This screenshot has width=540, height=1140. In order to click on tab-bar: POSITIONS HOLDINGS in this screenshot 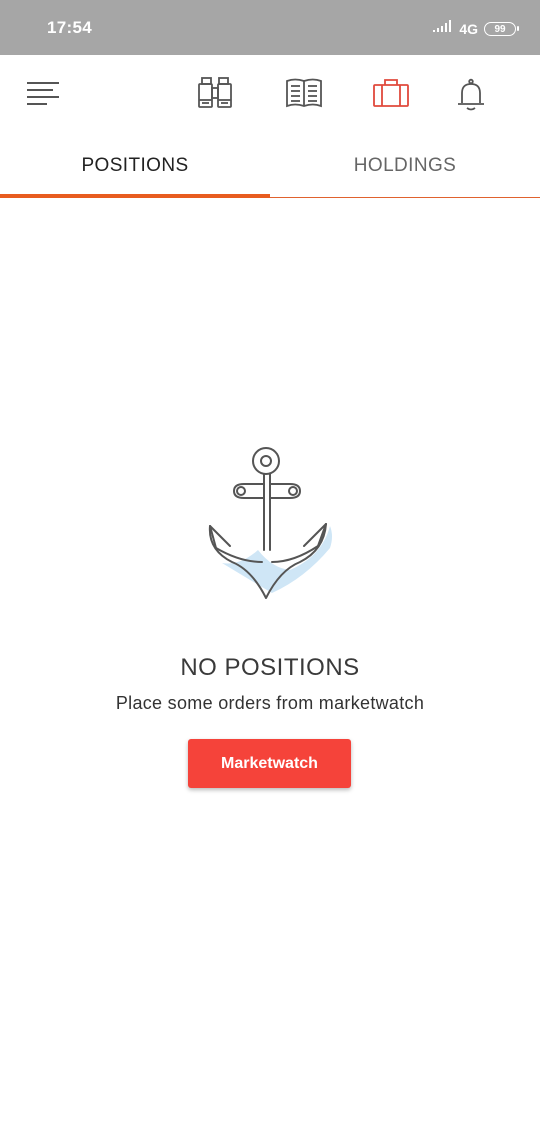, I will do `click(270, 166)`.